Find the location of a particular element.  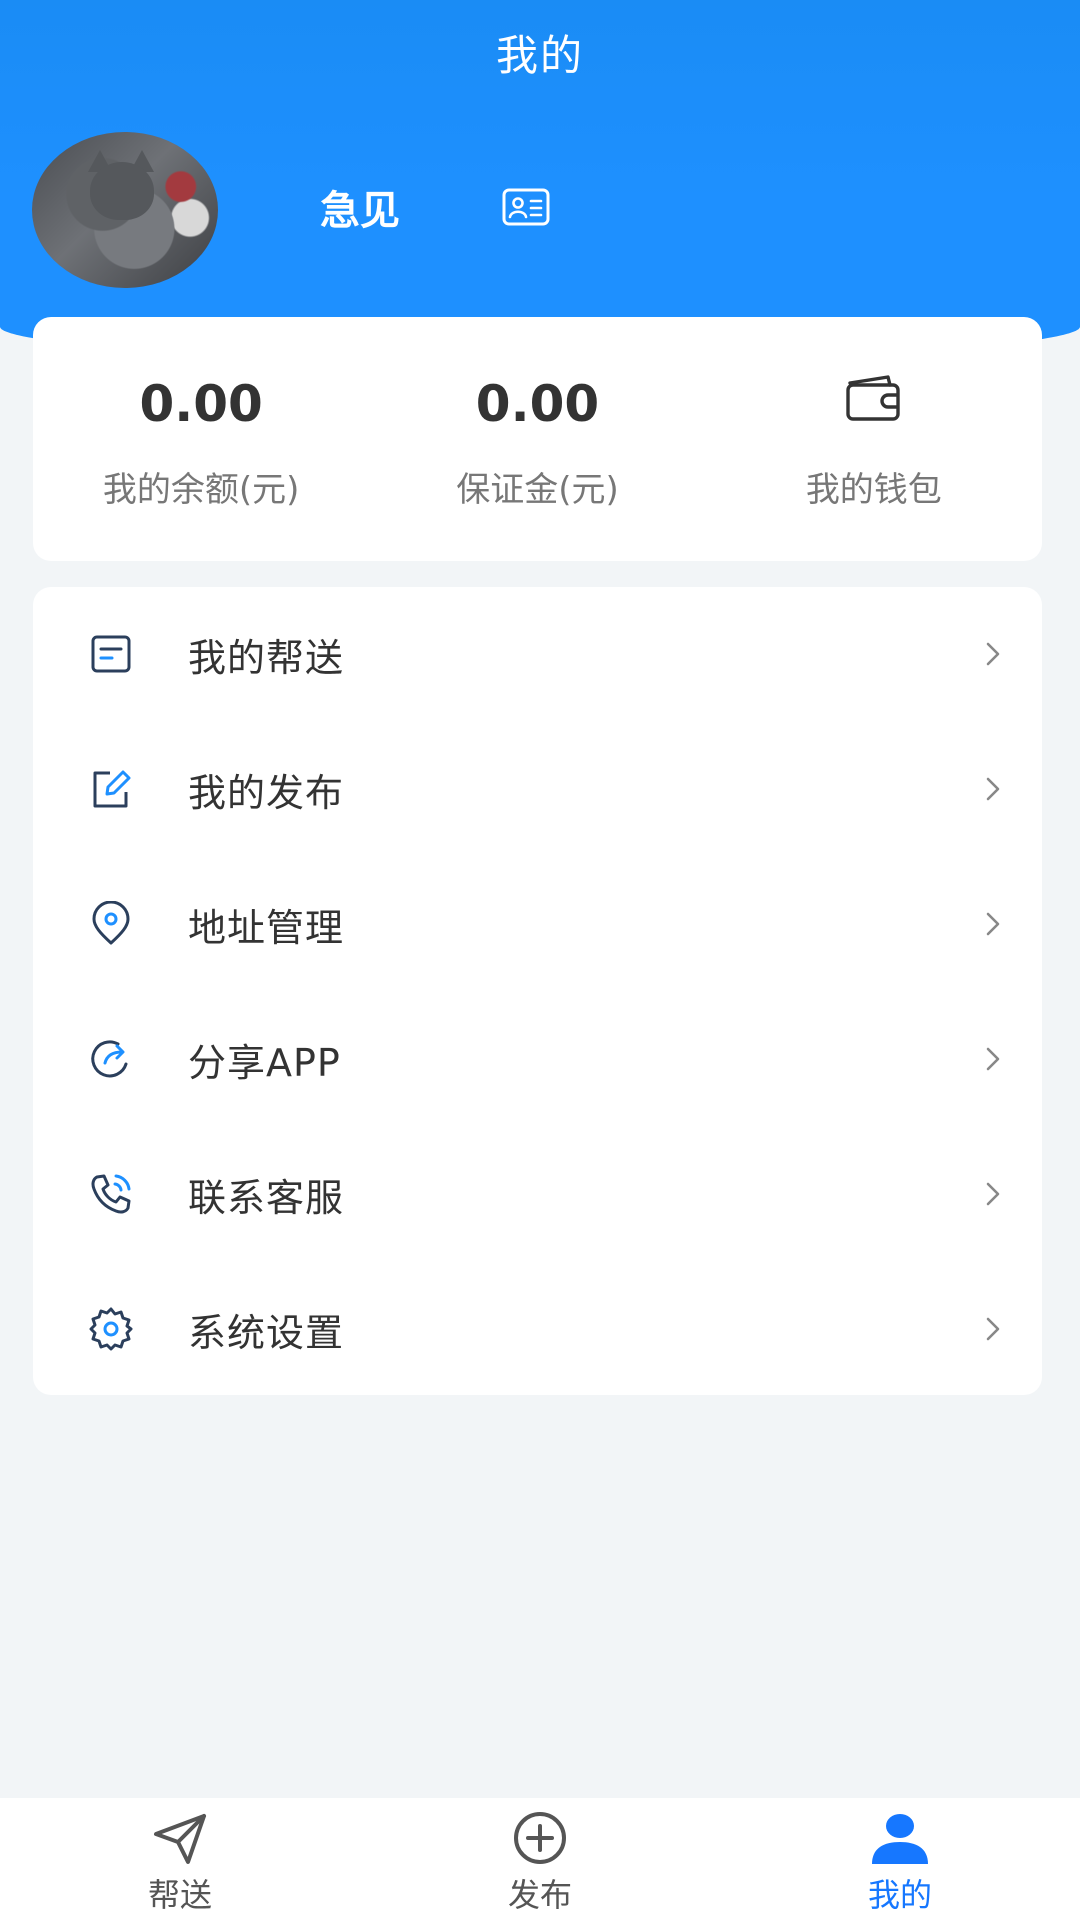

deposit-stat: 0.00 保证金(元) is located at coordinates (537, 439).